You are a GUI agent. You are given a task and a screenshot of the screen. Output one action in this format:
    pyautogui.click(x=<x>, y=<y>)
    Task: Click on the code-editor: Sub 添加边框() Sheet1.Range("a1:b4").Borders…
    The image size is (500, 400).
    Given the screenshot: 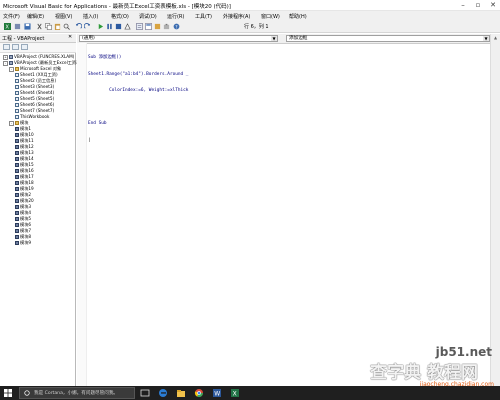 What is the action you would take?
    pyautogui.click(x=138, y=99)
    